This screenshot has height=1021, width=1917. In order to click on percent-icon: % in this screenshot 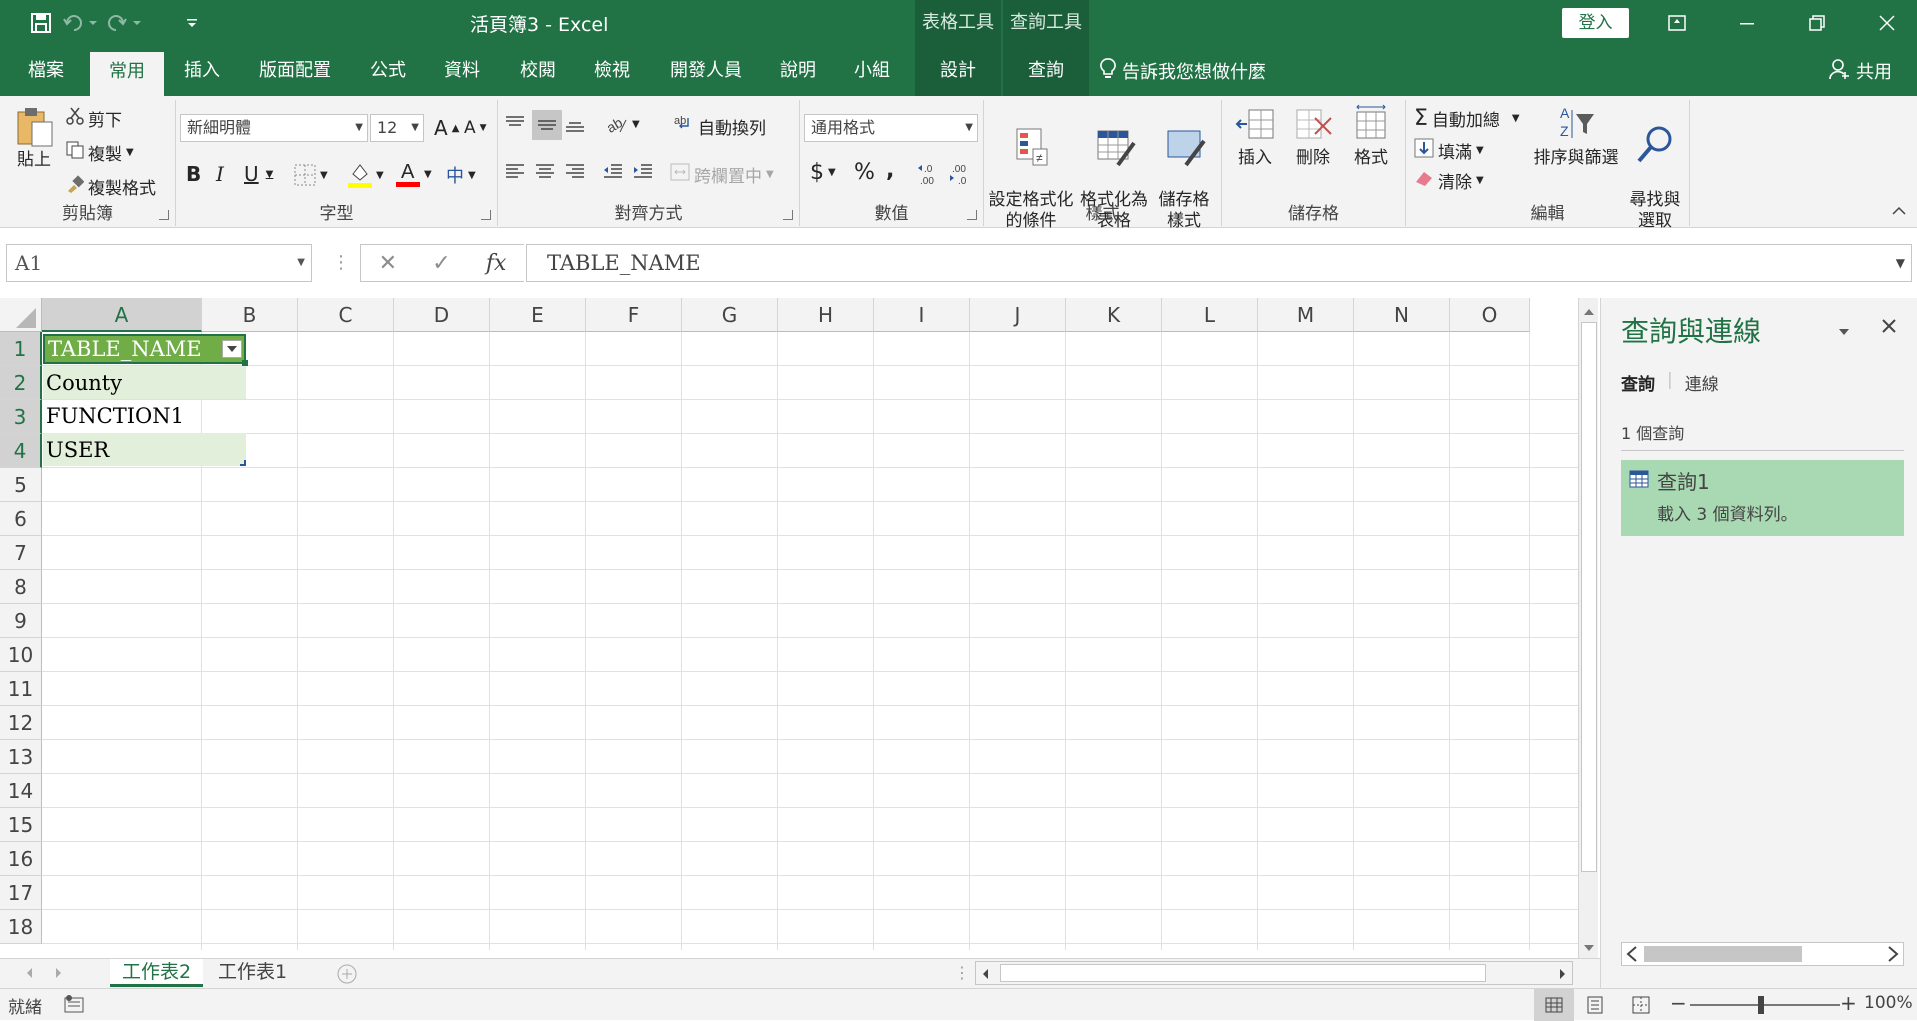, I will do `click(864, 172)`.